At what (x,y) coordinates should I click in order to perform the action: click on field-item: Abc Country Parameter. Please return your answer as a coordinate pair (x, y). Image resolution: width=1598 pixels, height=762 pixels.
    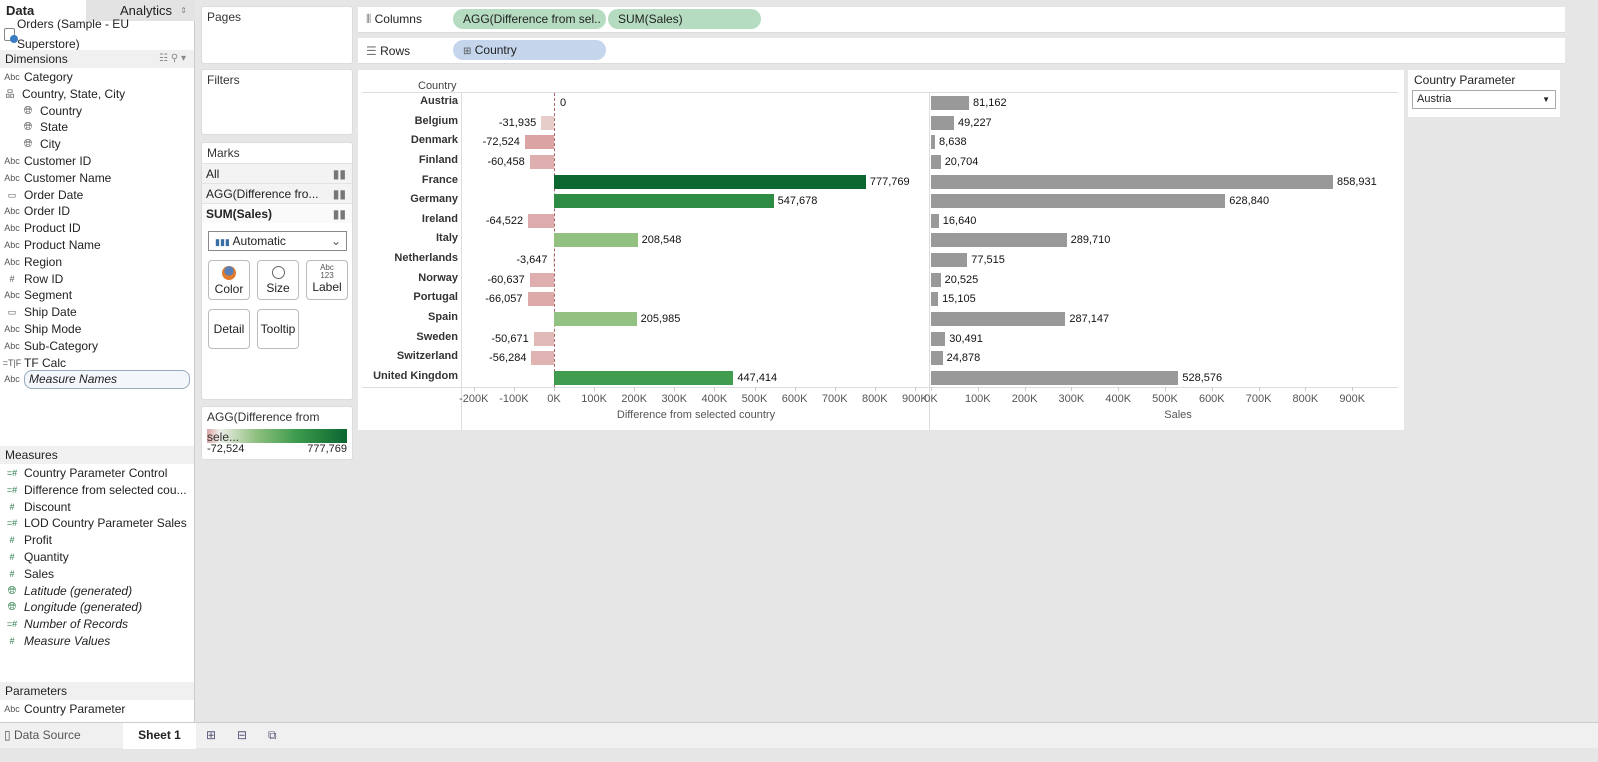
    Looking at the image, I should click on (97, 709).